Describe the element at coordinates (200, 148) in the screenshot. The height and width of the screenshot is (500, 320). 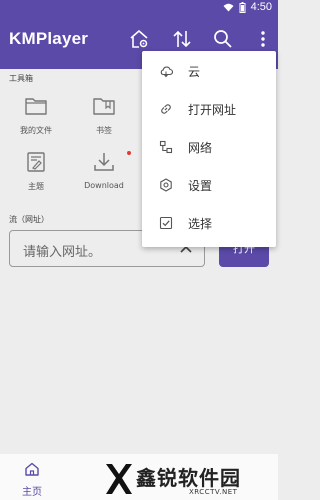
I see `menu-item-label: 网络` at that location.